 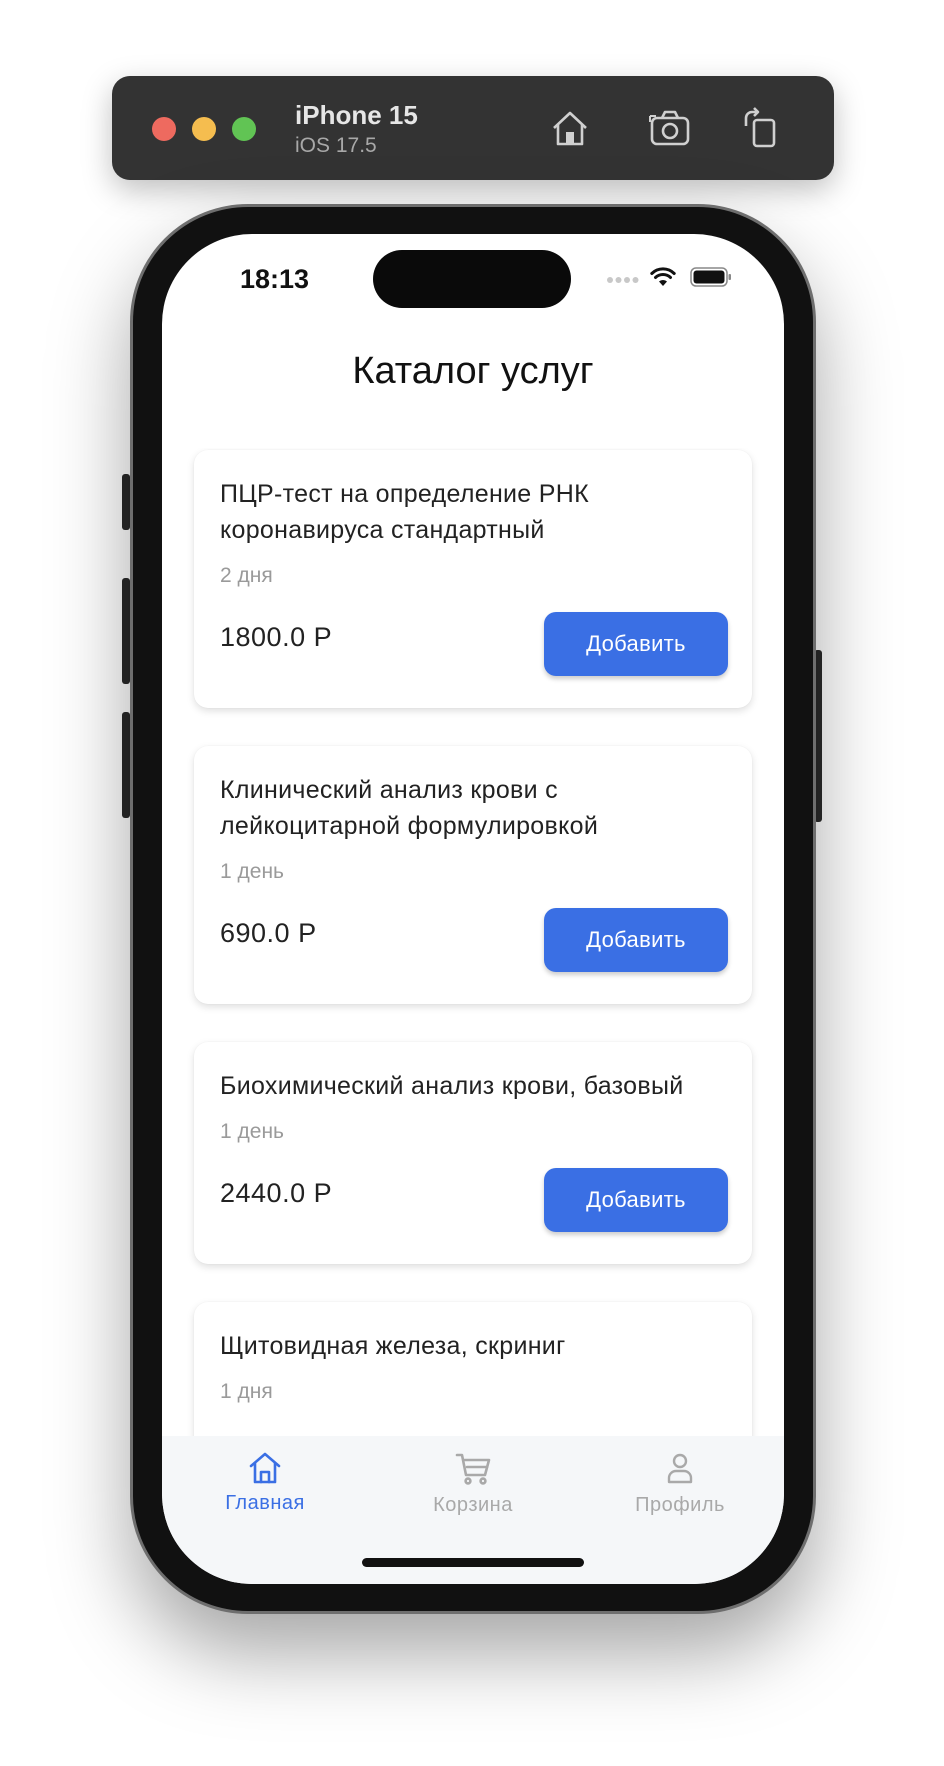 I want to click on page-title: Каталог услуг, so click(x=473, y=371).